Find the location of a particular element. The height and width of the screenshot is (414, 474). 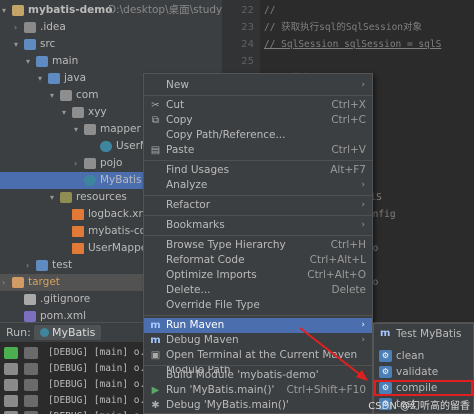

maven-goal-compile: ⚙ compile is located at coordinates (423, 388).